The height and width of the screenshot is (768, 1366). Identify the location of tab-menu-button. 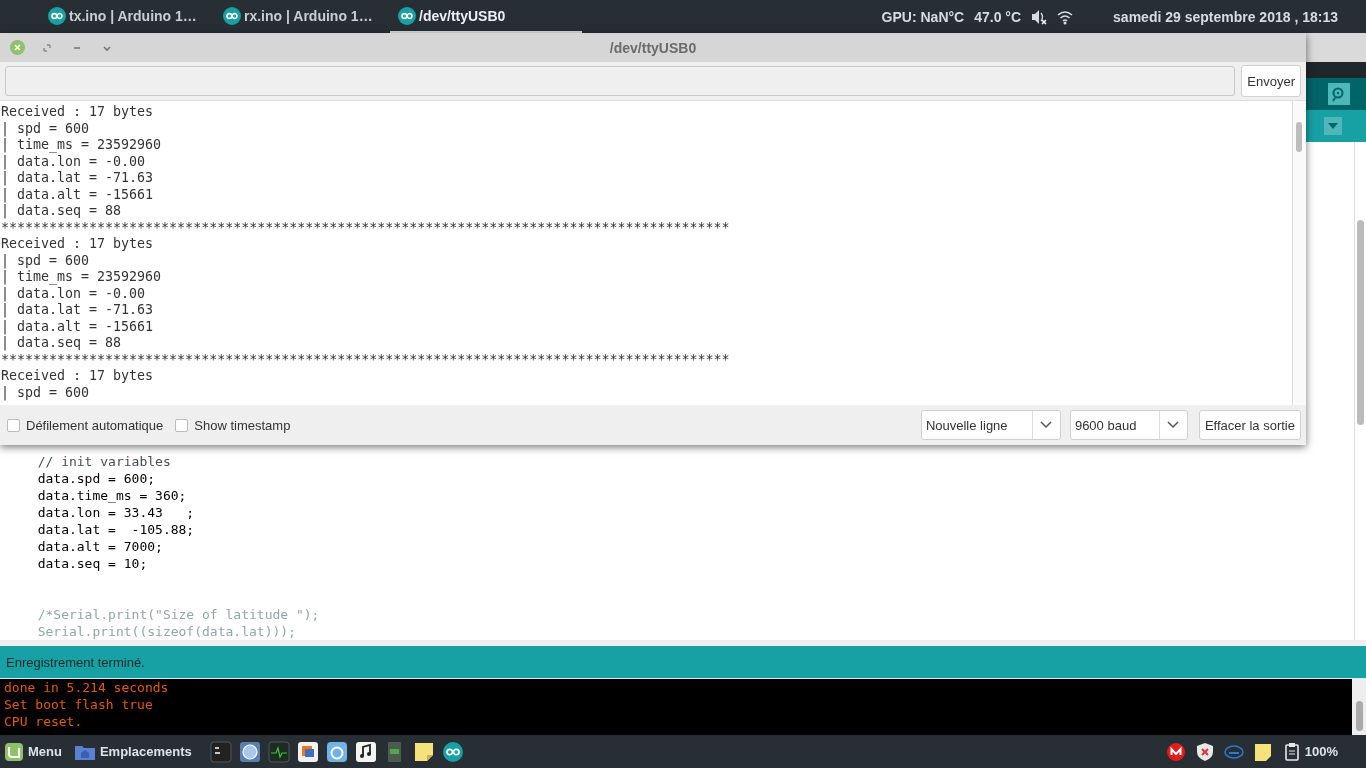
(1333, 126).